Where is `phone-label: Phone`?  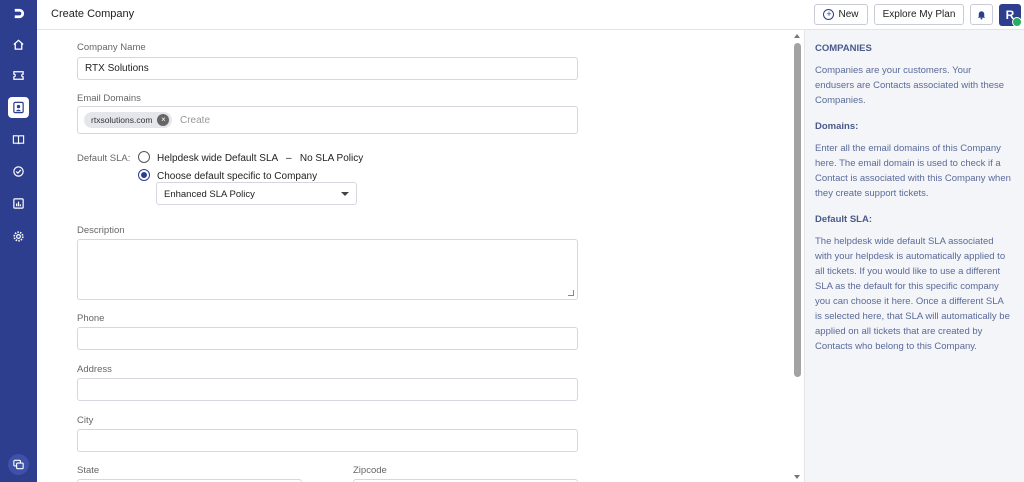
phone-label: Phone is located at coordinates (91, 318).